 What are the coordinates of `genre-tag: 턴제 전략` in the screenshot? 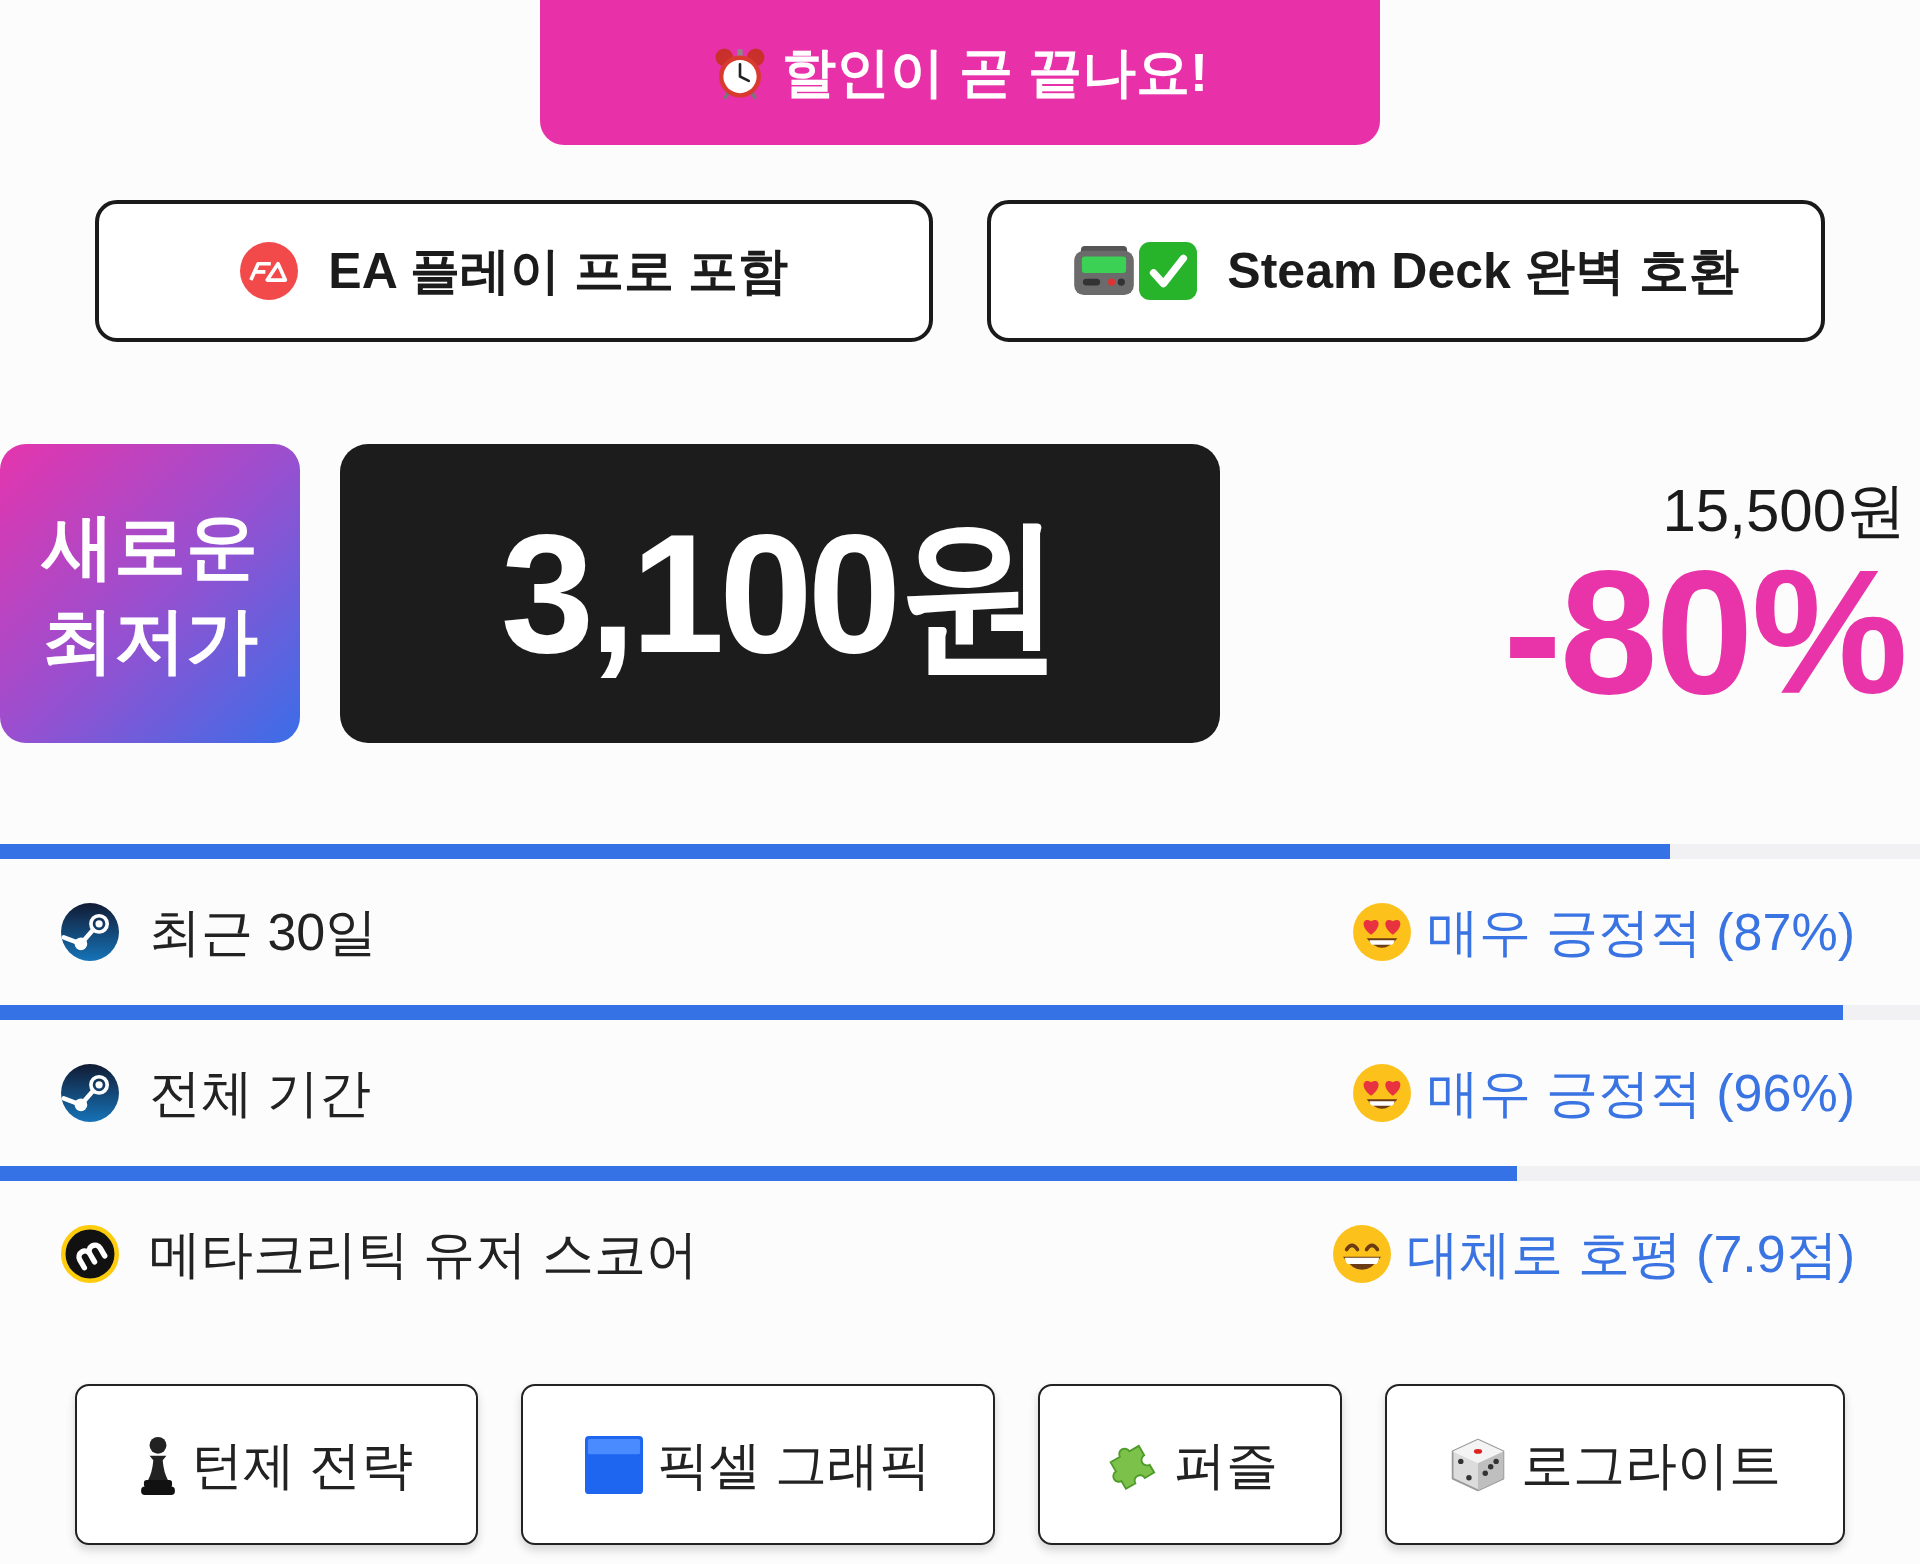 It's located at (276, 1464).